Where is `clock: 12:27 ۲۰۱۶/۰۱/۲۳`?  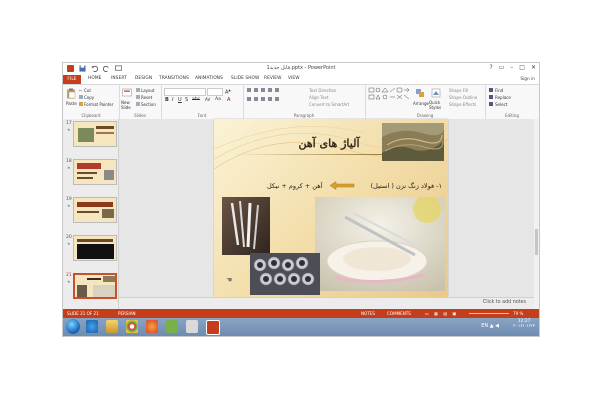 clock: 12:27 ۲۰۱۶/۰۱/۲۳ is located at coordinates (524, 324).